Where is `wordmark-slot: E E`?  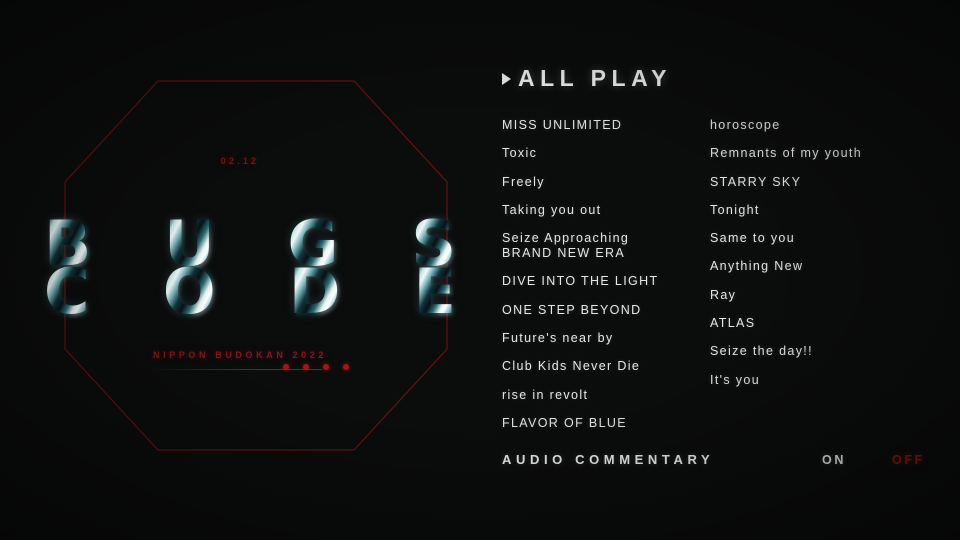
wordmark-slot: E E is located at coordinates (436, 293).